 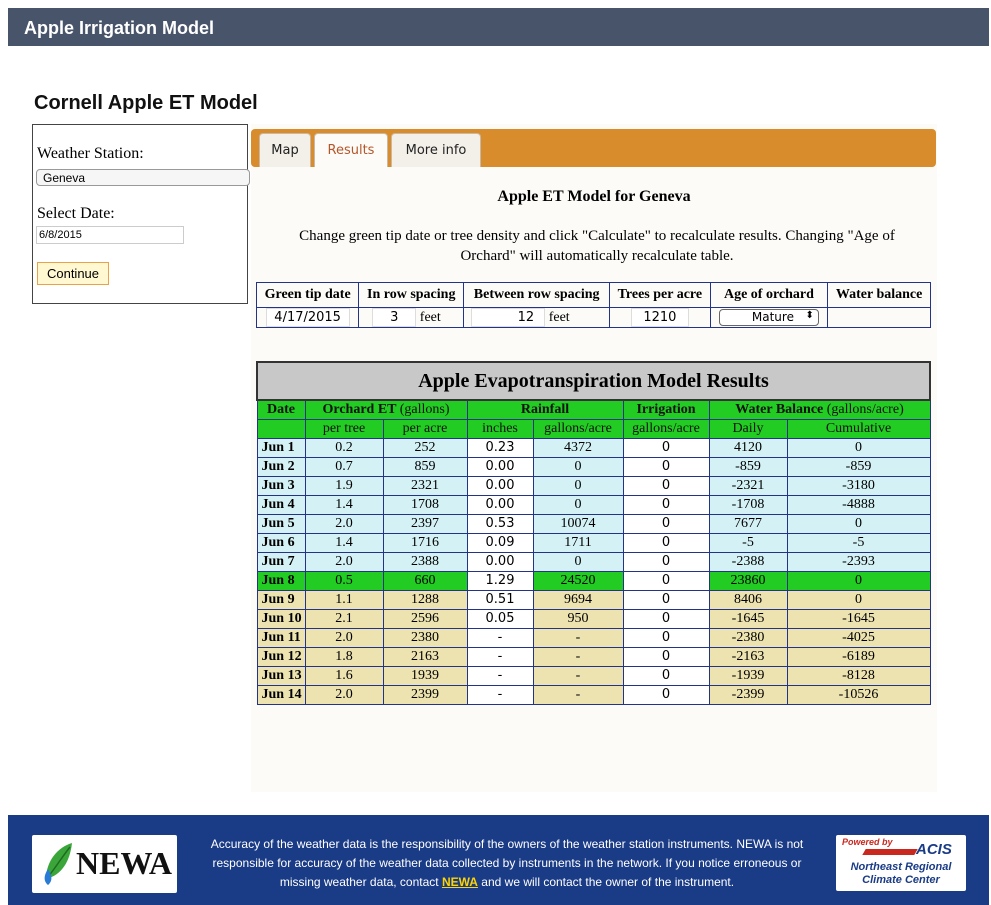 What do you see at coordinates (660, 295) in the screenshot?
I see `header-trees-per-acre: Trees per acre` at bounding box center [660, 295].